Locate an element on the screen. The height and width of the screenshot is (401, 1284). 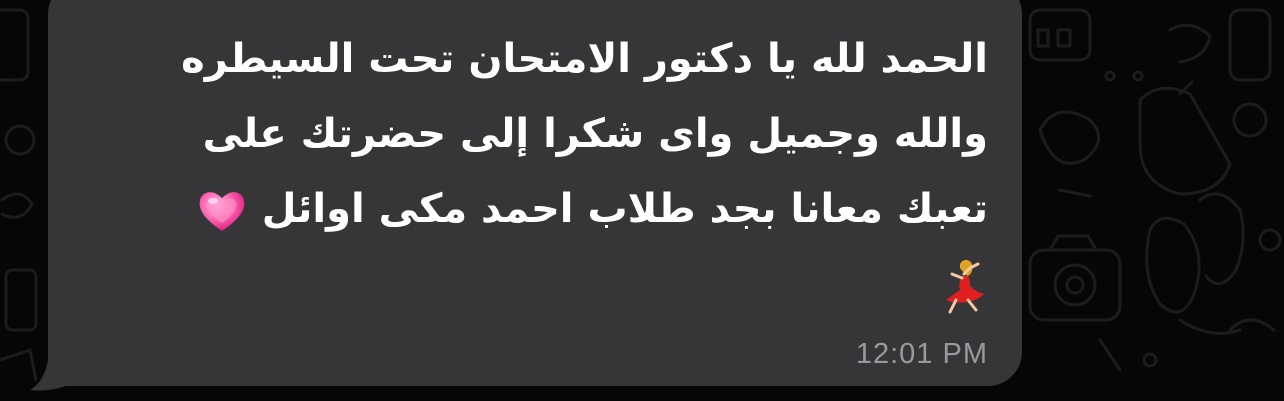
message-line-3-row: تعبك معانا بجد طلاب احمد مكى اوائل is located at coordinates (548, 209).